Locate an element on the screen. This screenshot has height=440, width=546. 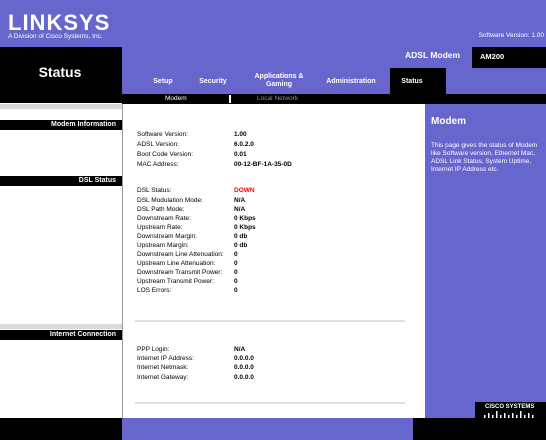
label-upstream-rate: Upstream Rate: is located at coordinates (160, 227).